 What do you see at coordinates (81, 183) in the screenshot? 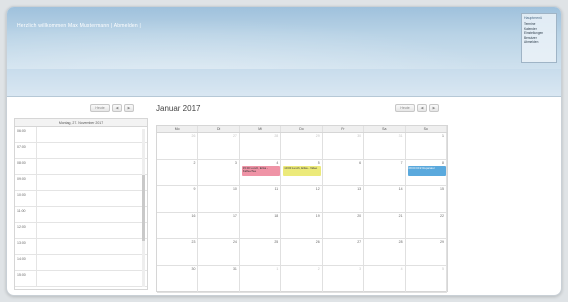
I see `time-slot-row: 09:00` at bounding box center [81, 183].